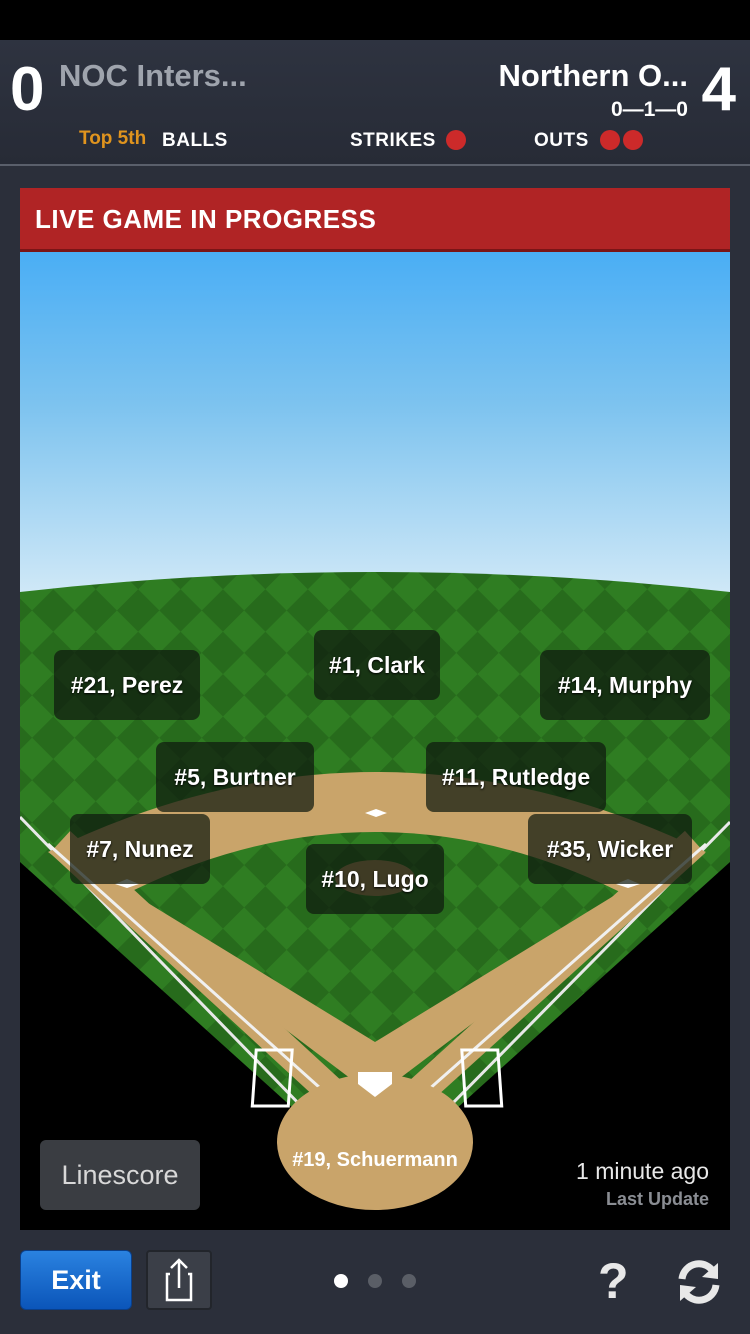 Image resolution: width=750 pixels, height=1334 pixels. I want to click on last-update: 1 minute ago Last Update, so click(642, 1184).